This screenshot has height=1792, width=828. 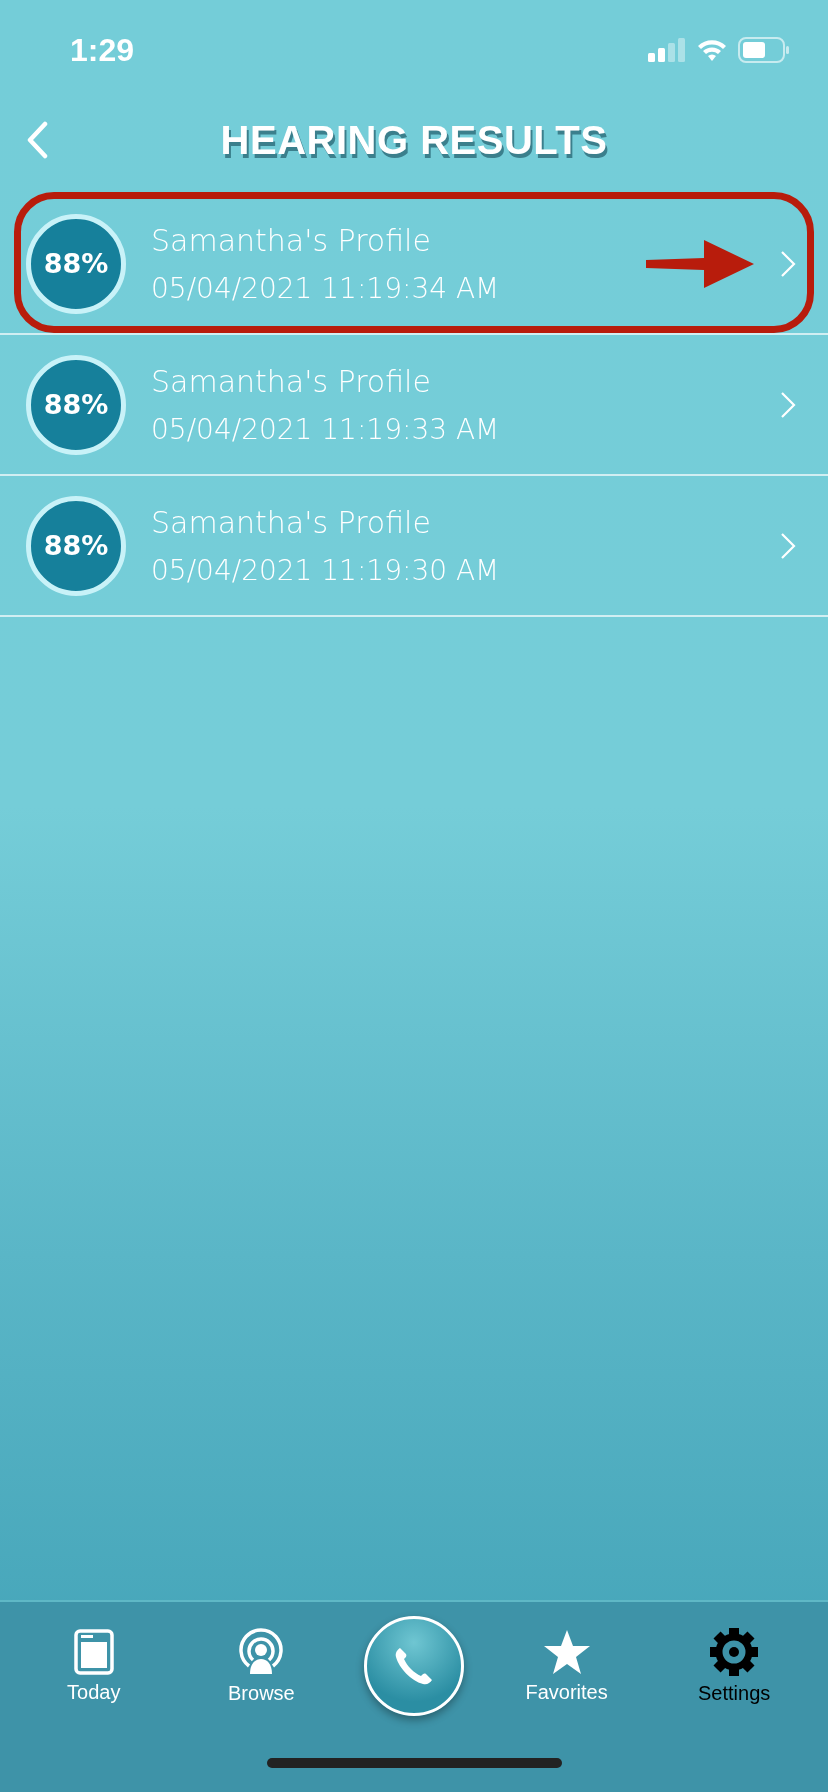 I want to click on tab-item: Favorites, so click(x=566, y=1666).